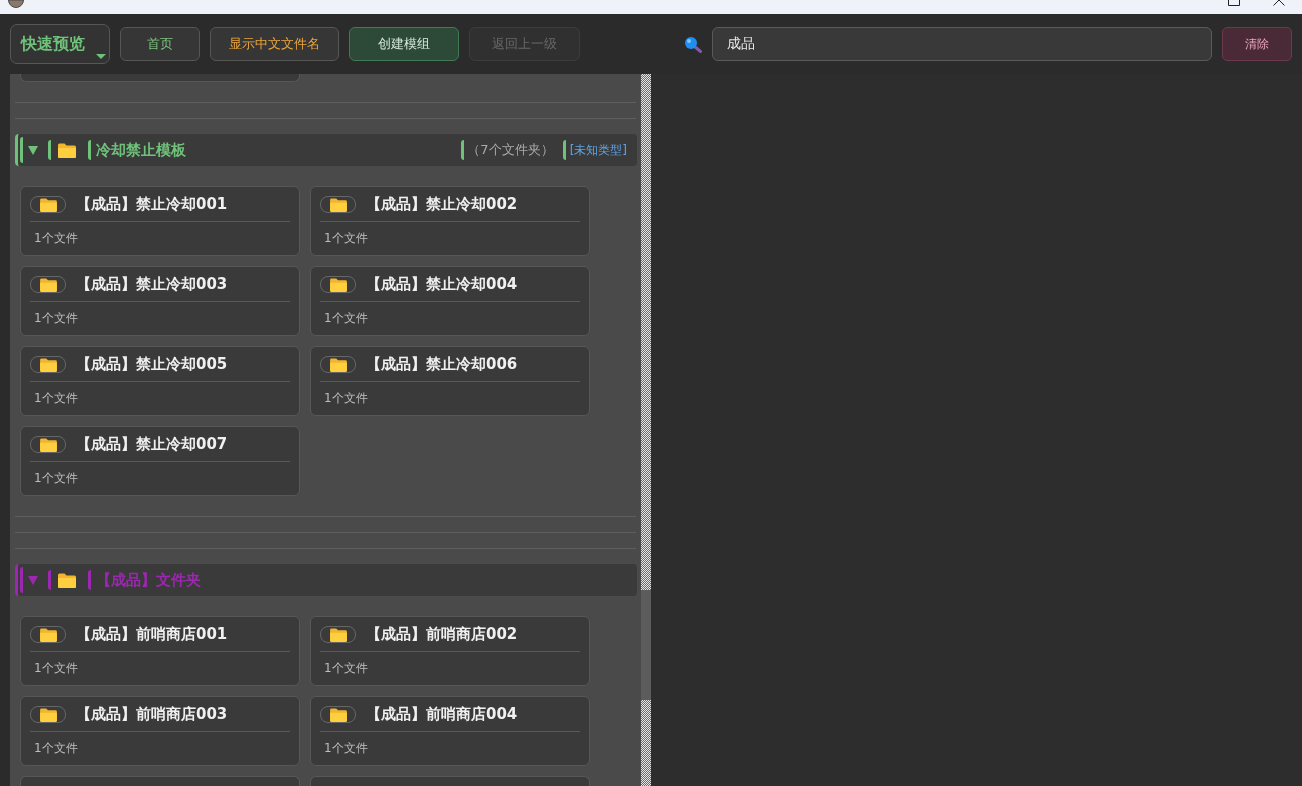 This screenshot has width=1302, height=786. Describe the element at coordinates (137, 150) in the screenshot. I see `section-title: 冷却禁止模板` at that location.